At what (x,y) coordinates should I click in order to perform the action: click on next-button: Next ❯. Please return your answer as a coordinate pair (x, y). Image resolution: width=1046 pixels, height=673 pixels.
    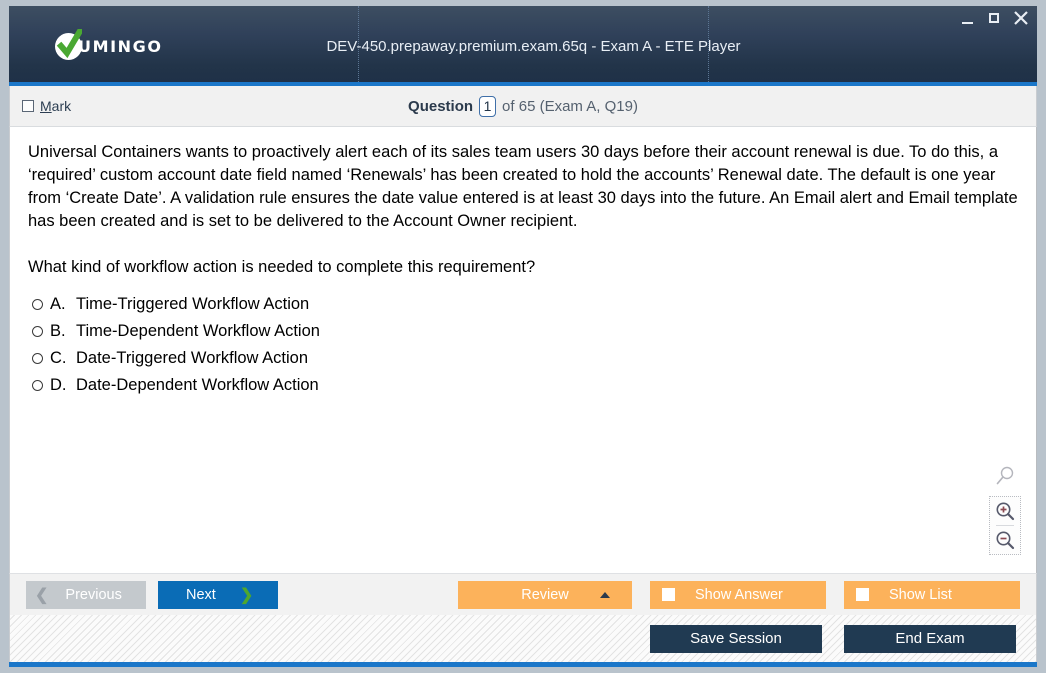
    Looking at the image, I should click on (218, 594).